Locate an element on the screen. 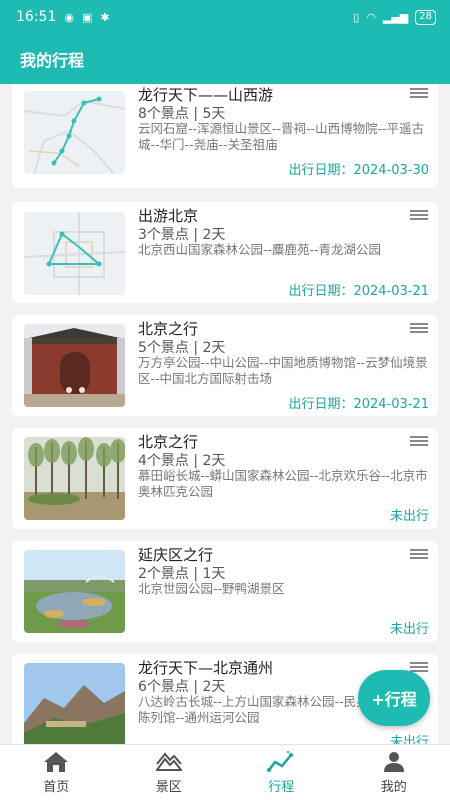 This screenshot has width=450, height=800. trip-meta: 6个景点 | 2天 is located at coordinates (182, 687).